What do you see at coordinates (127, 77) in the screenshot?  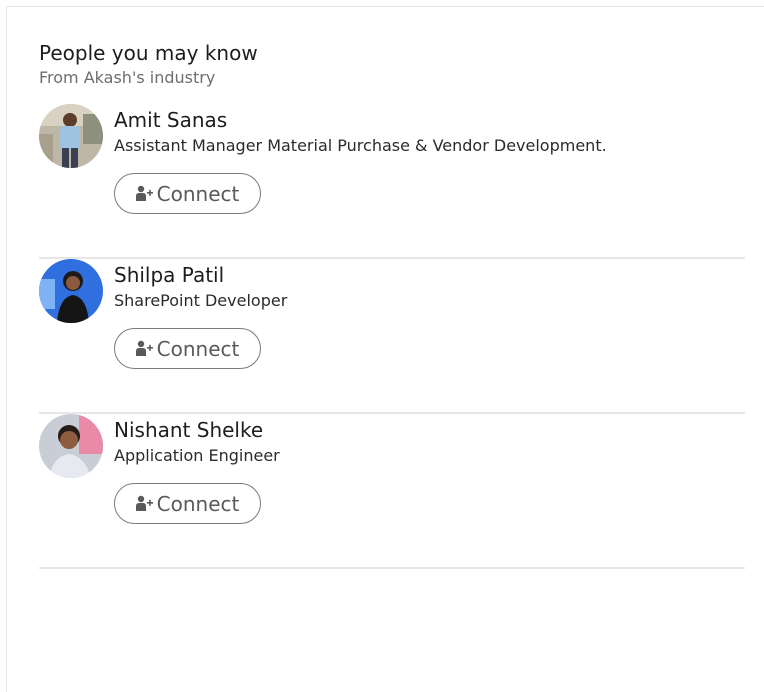 I see `module-subtitle: From Akash's industry` at bounding box center [127, 77].